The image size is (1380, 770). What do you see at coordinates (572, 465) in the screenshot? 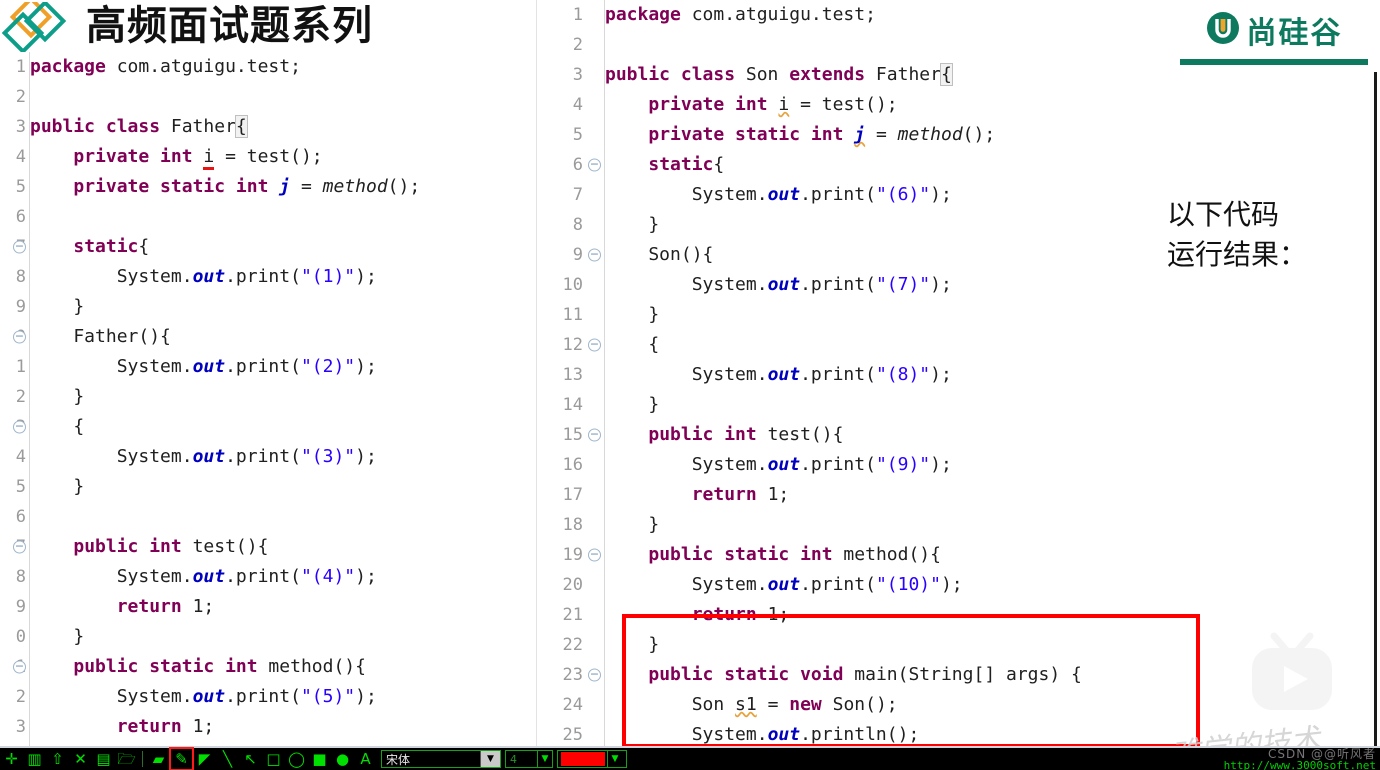
I see `line-number: 16` at bounding box center [572, 465].